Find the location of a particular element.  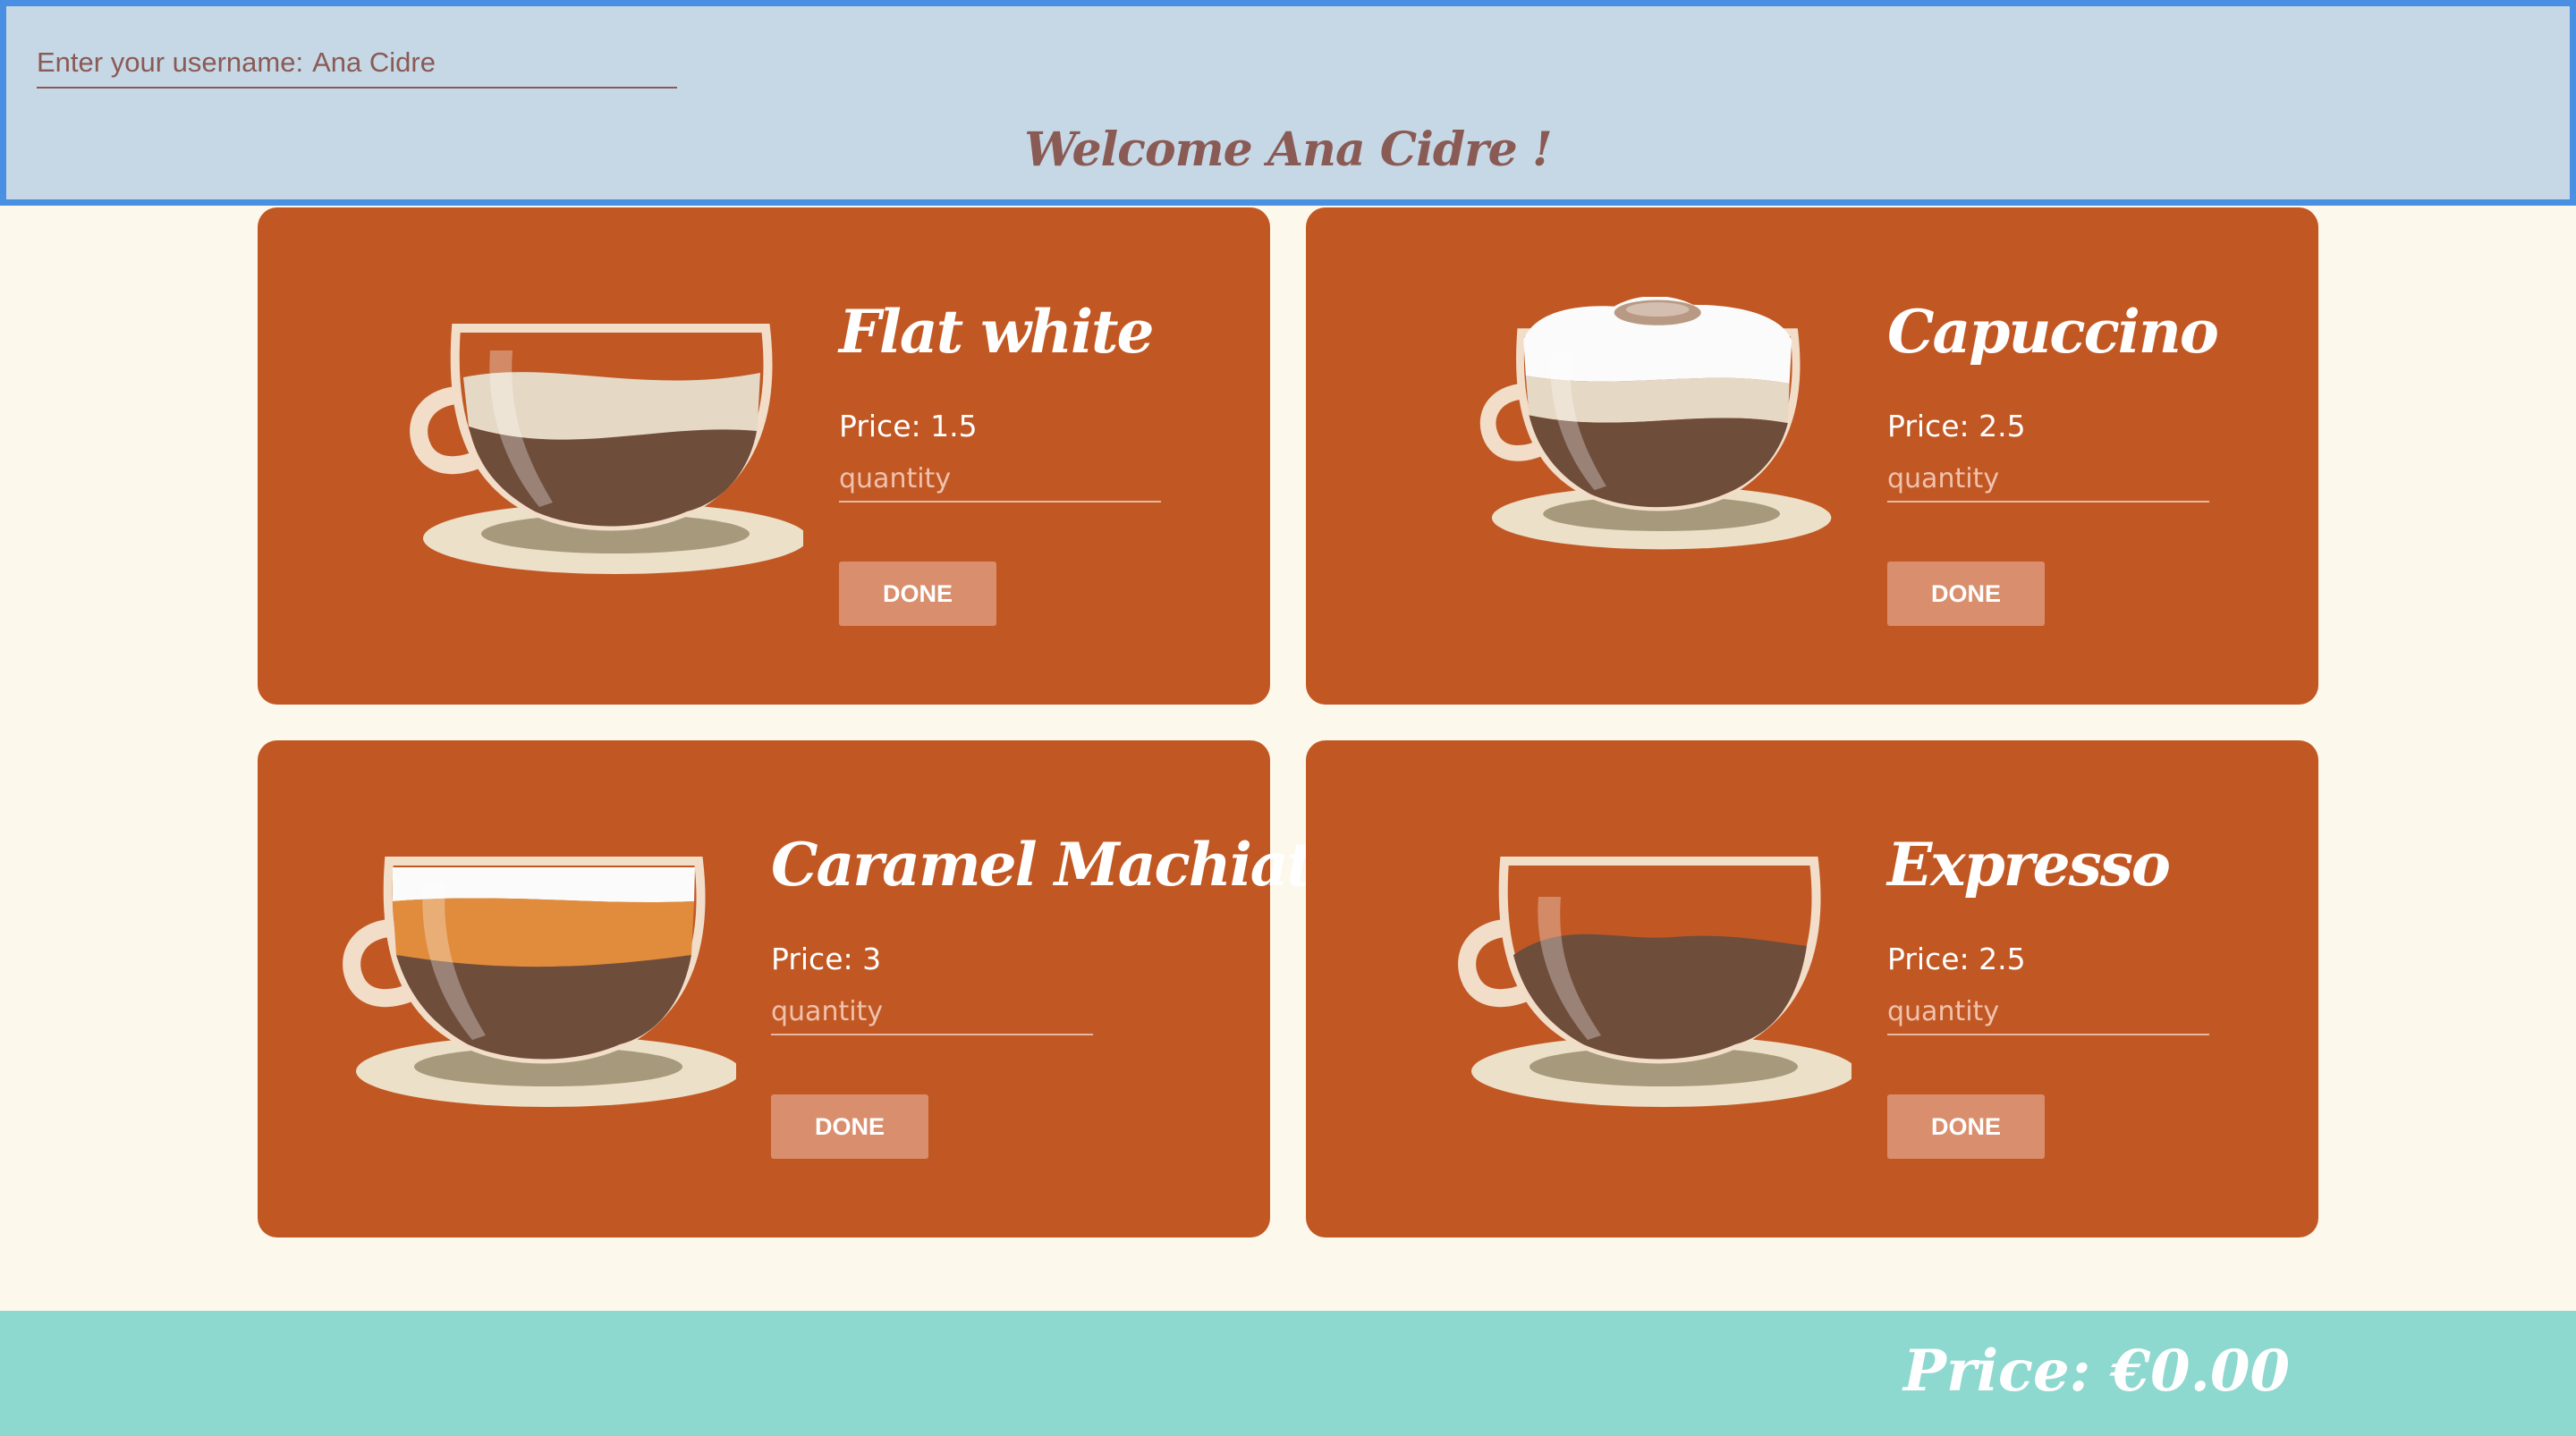

product-card-flat-white: Flat white Price: 1.5 DONE is located at coordinates (764, 456).